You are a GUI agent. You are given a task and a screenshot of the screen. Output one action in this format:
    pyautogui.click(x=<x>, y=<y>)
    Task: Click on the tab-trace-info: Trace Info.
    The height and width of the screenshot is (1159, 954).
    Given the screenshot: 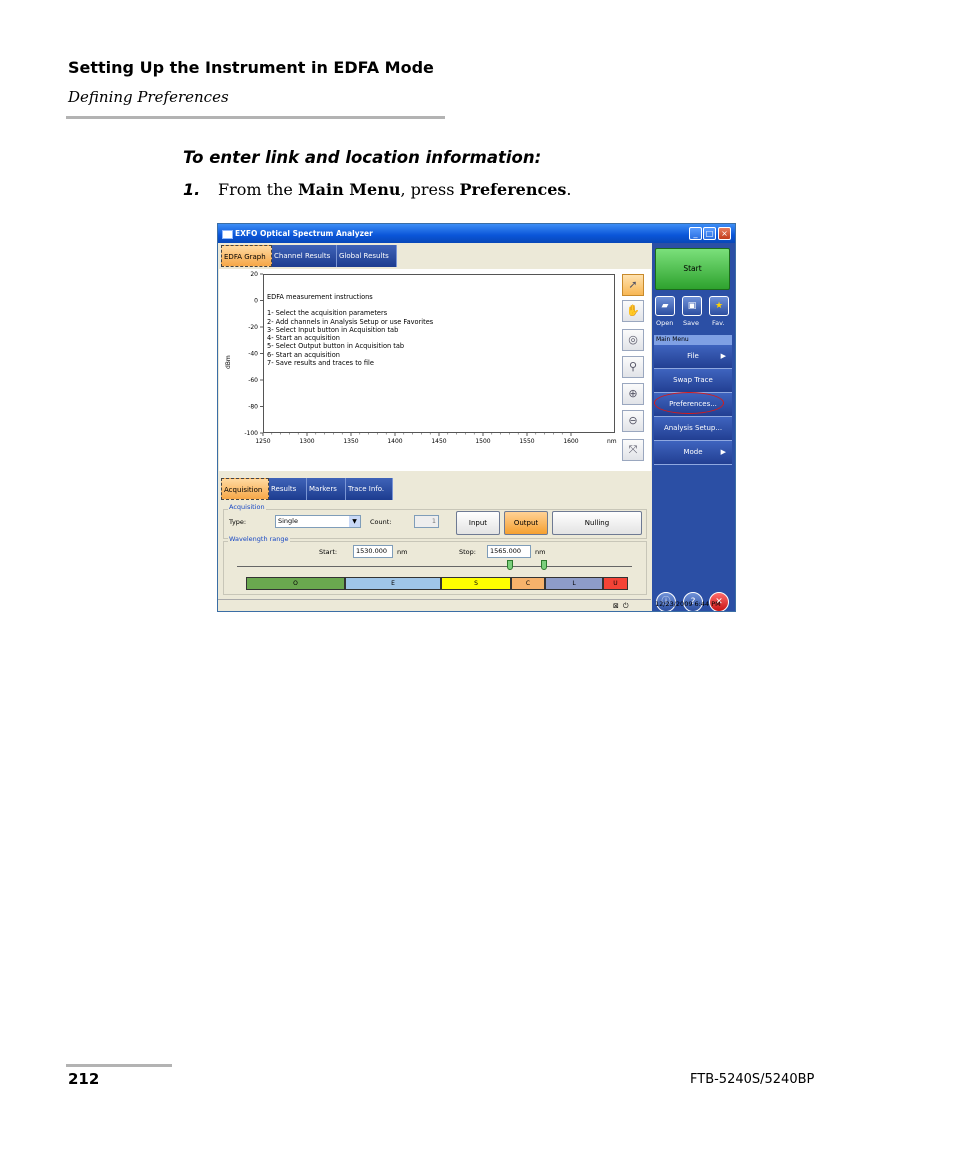 What is the action you would take?
    pyautogui.click(x=369, y=489)
    